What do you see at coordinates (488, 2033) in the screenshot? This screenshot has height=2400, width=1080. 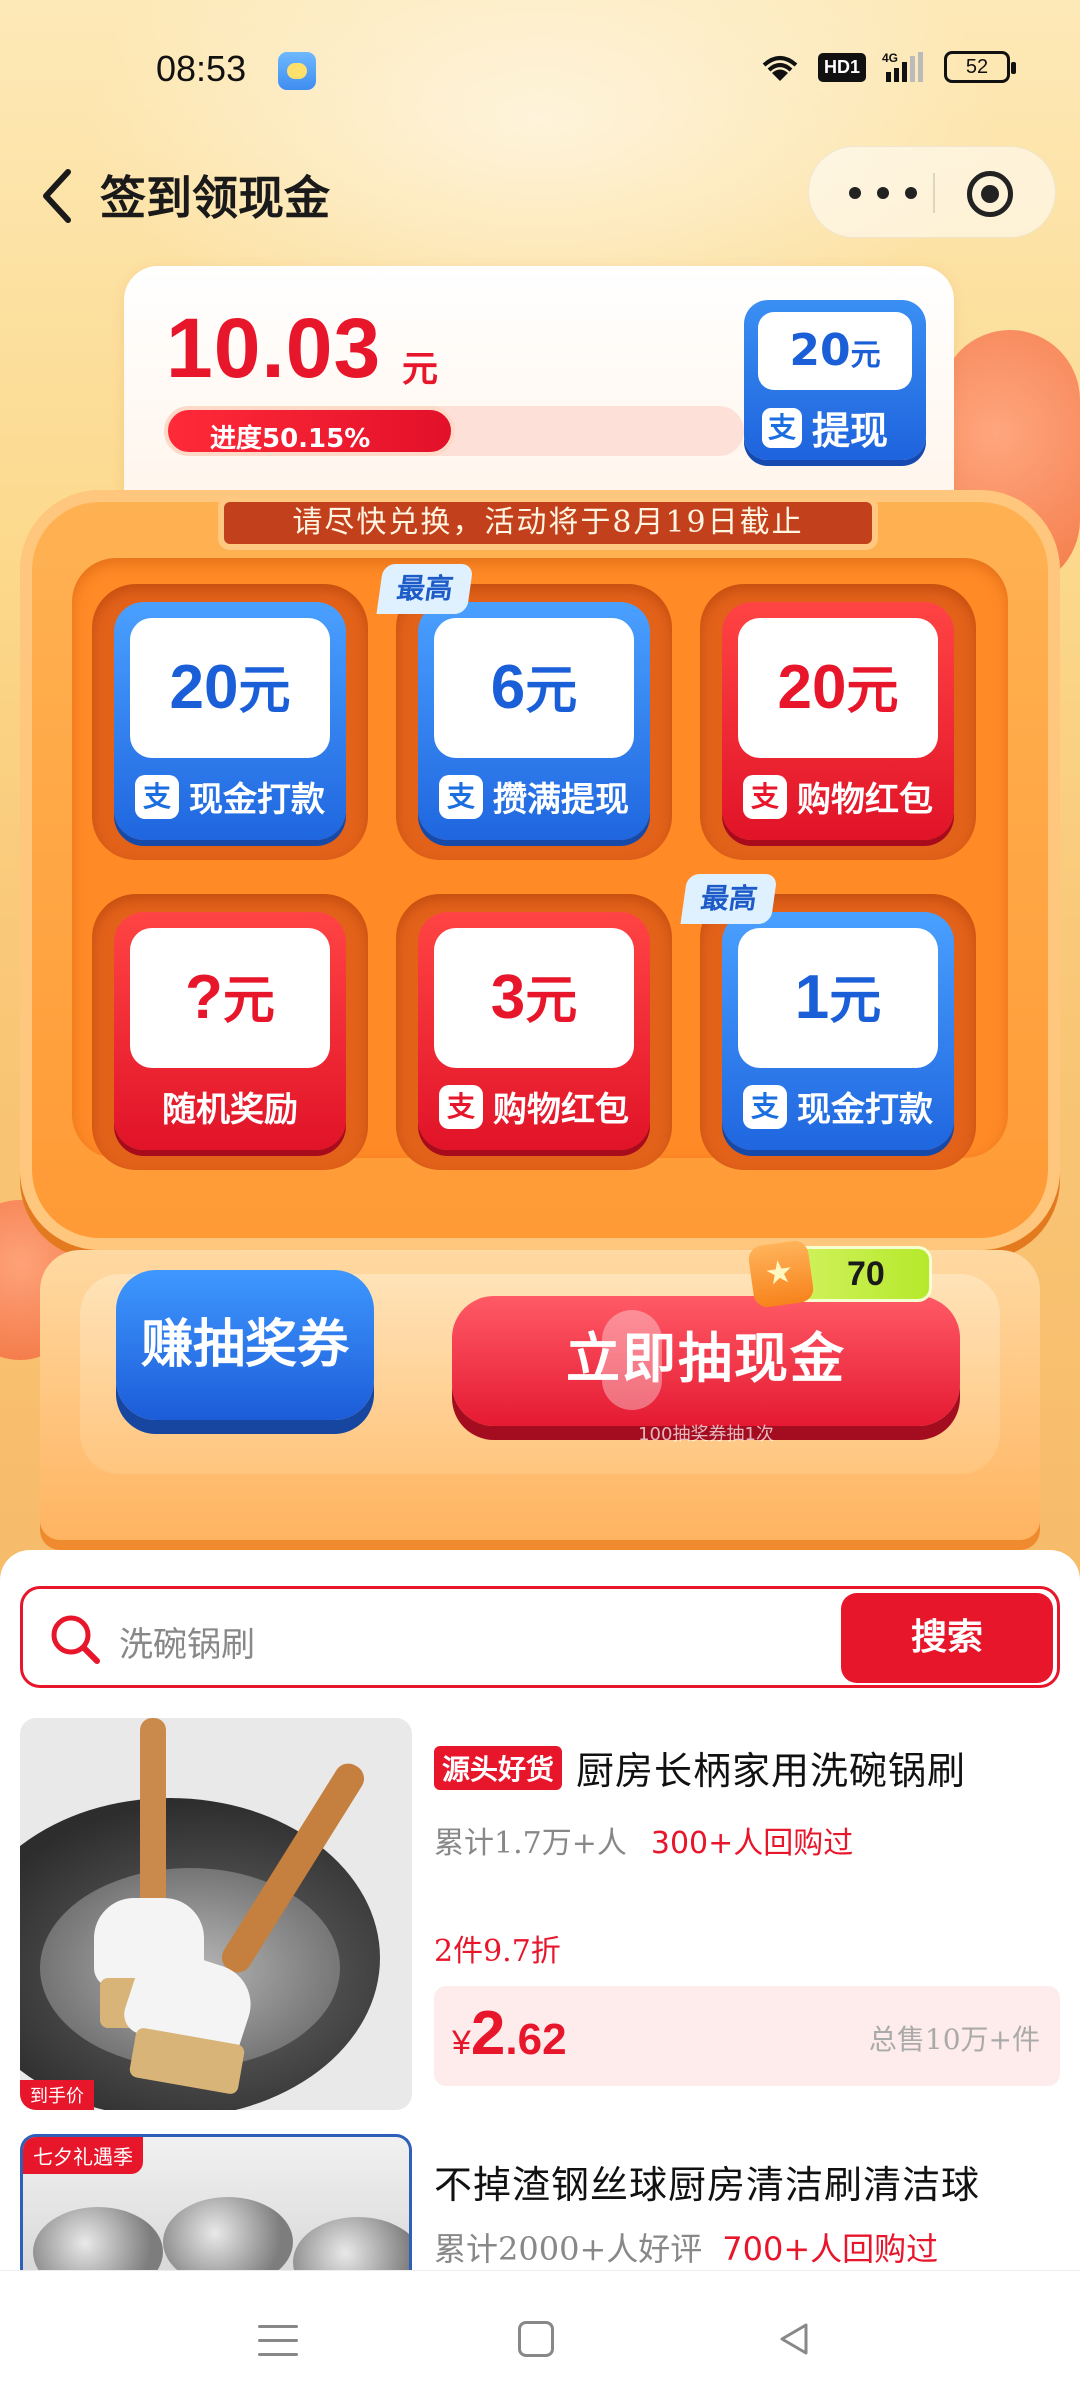 I see `price-integer: 2` at bounding box center [488, 2033].